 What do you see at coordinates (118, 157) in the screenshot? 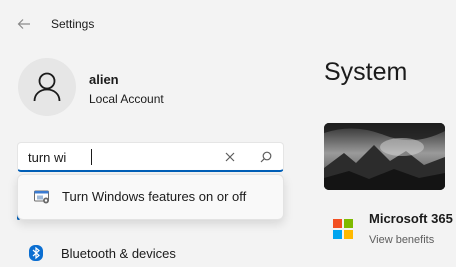
I see `search-input` at bounding box center [118, 157].